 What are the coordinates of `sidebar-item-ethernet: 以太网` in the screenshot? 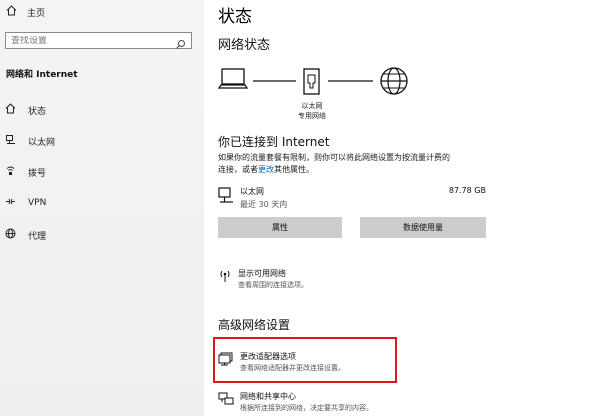 It's located at (30, 141).